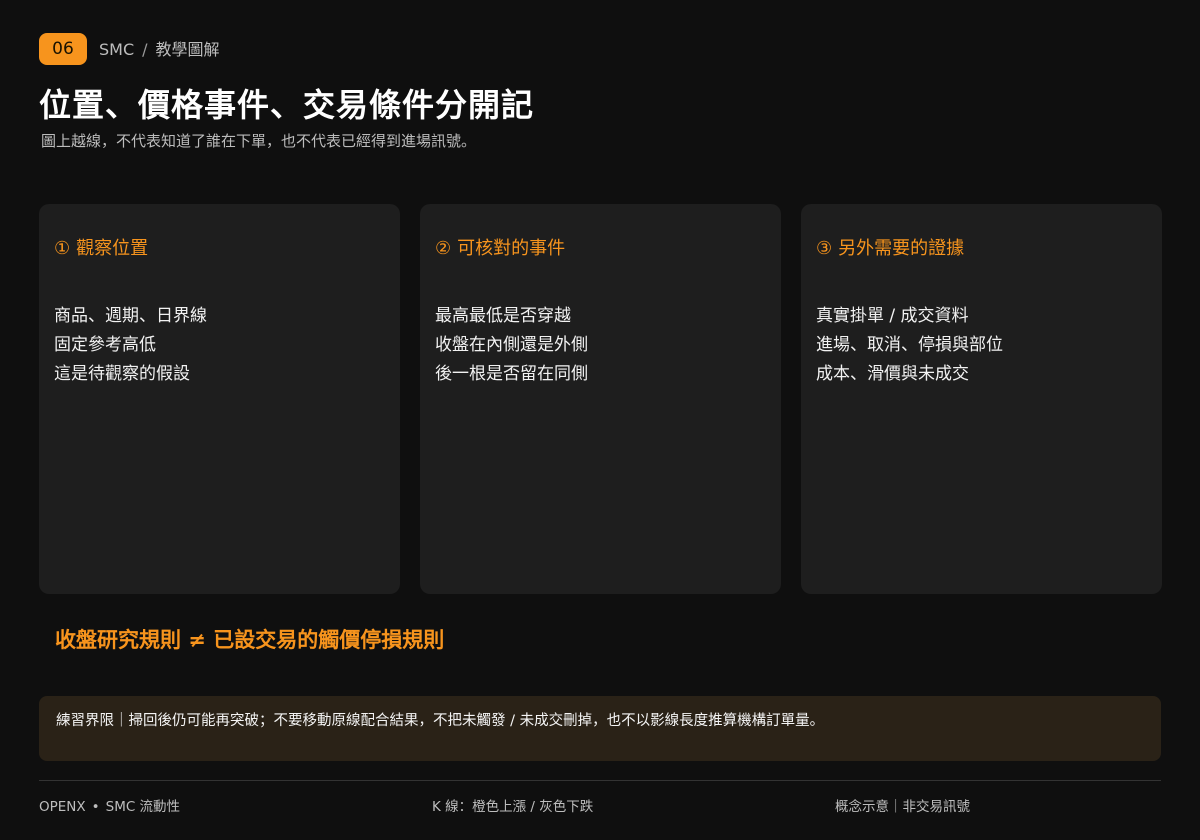  Describe the element at coordinates (105, 345) in the screenshot. I see `card-line: 固定參考高低` at that location.